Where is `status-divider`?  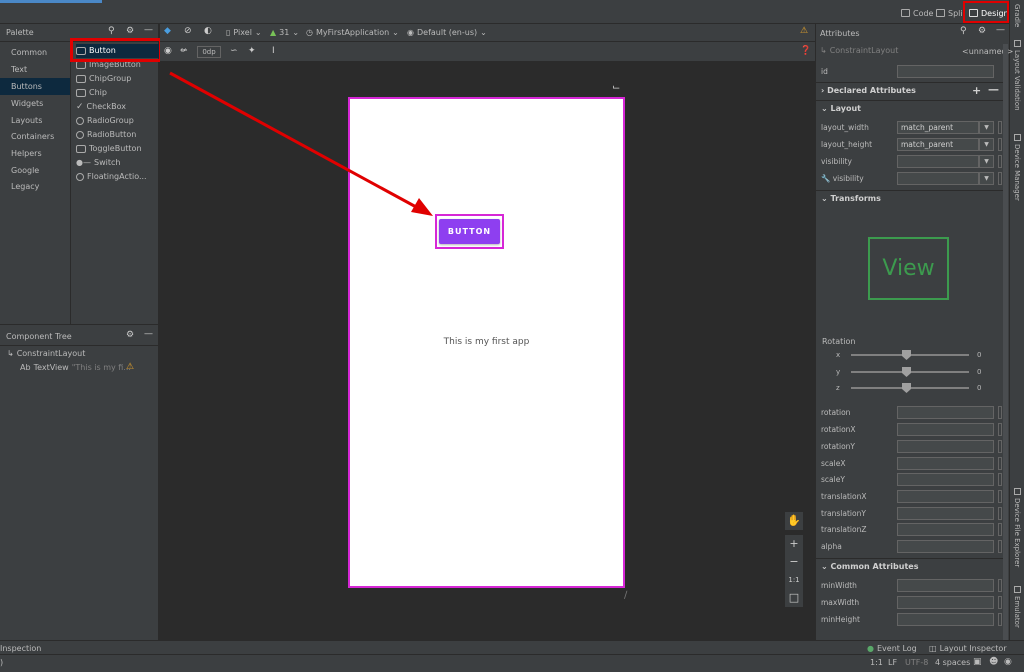 status-divider is located at coordinates (512, 654).